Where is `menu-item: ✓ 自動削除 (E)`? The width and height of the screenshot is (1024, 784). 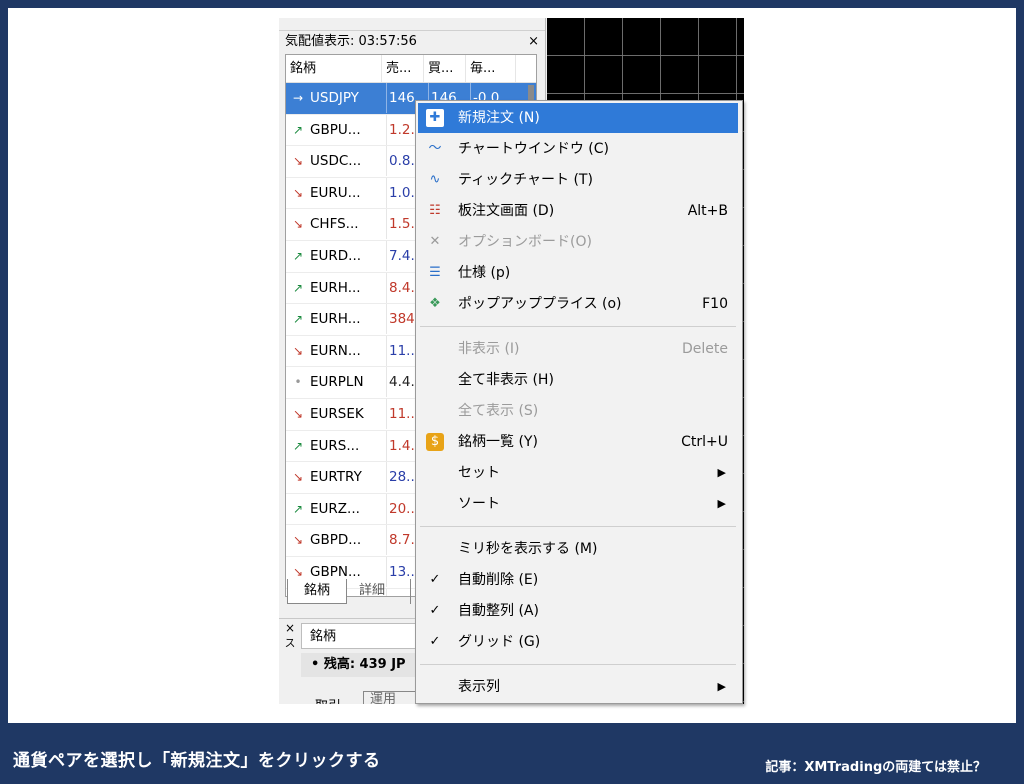
menu-item: ✓ 自動削除 (E) is located at coordinates (578, 580).